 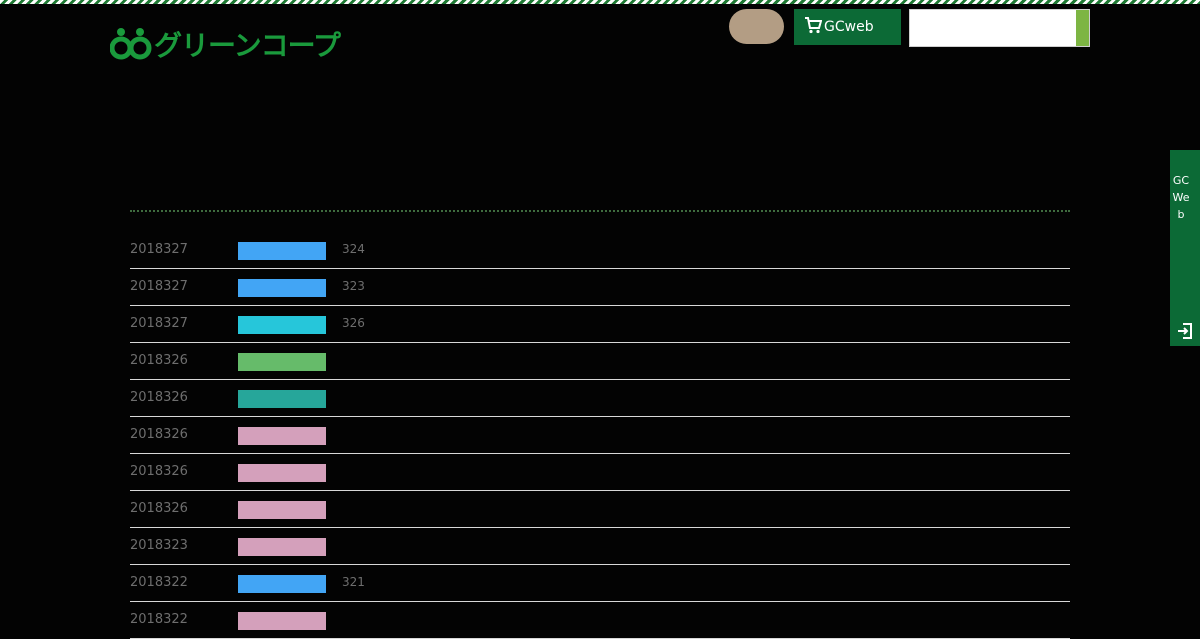 I want to click on news-item: 2018322, so click(x=600, y=620).